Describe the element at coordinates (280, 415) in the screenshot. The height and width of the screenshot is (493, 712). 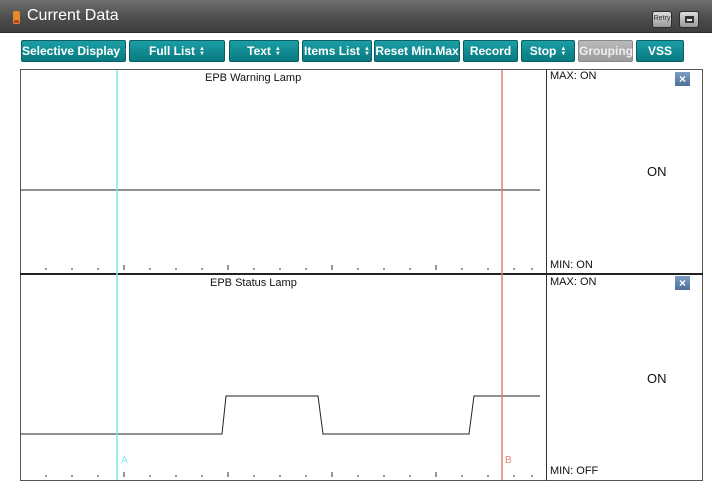
I see `epb-status-lamp-trace` at that location.